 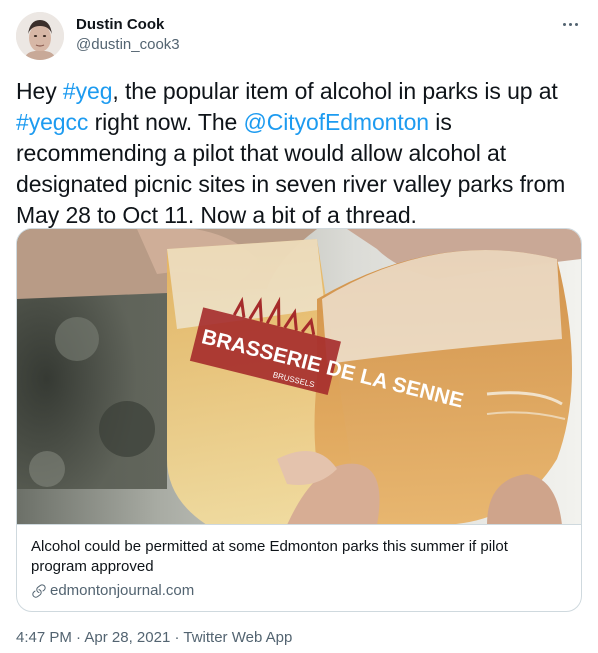 I want to click on user-handle: @dustin_cook3, so click(x=128, y=44).